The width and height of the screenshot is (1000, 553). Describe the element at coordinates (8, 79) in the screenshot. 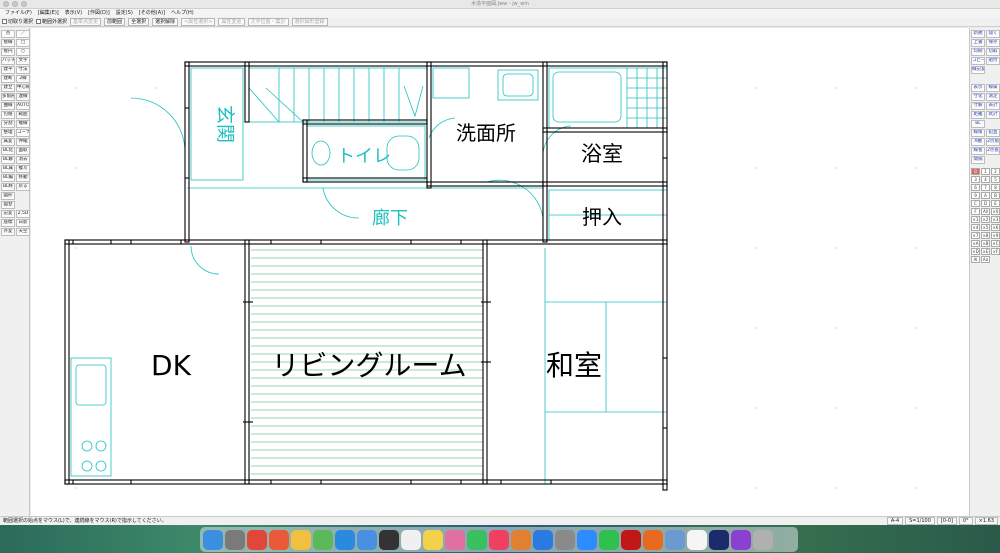

I see `left-tool-10: 建断` at that location.